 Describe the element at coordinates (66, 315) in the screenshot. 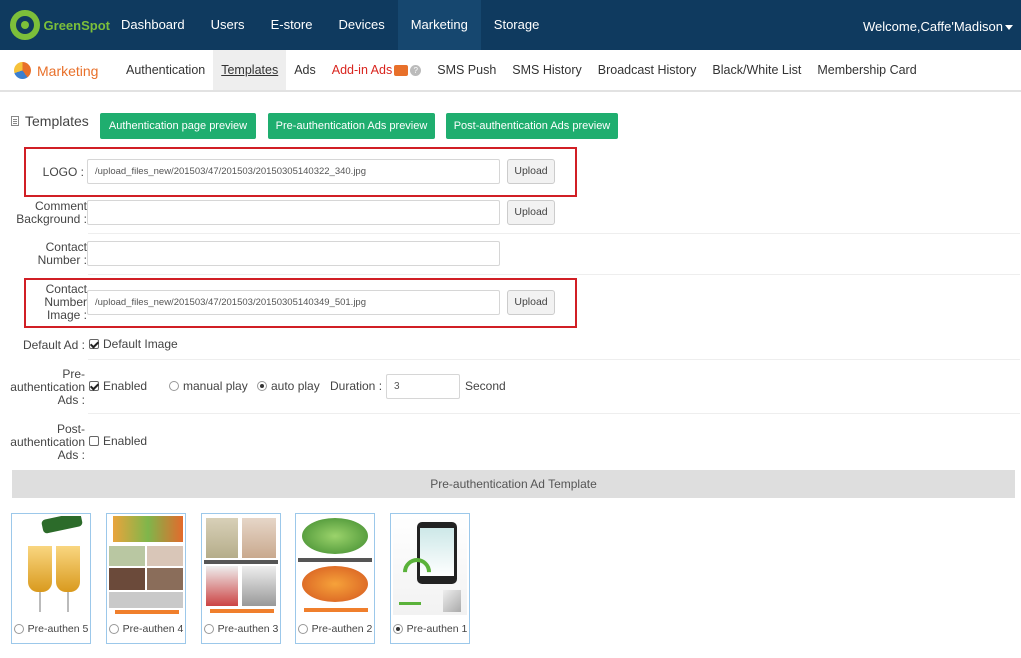

I see `contact-image-label-line3: Image :` at that location.